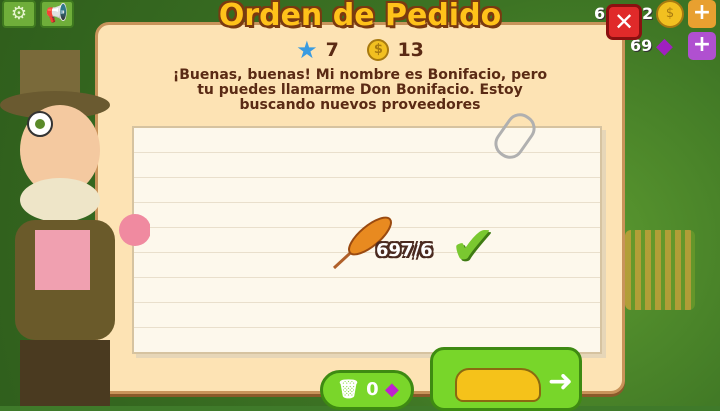  Describe the element at coordinates (473, 245) in the screenshot. I see `checkmark-icon: ✔` at that location.